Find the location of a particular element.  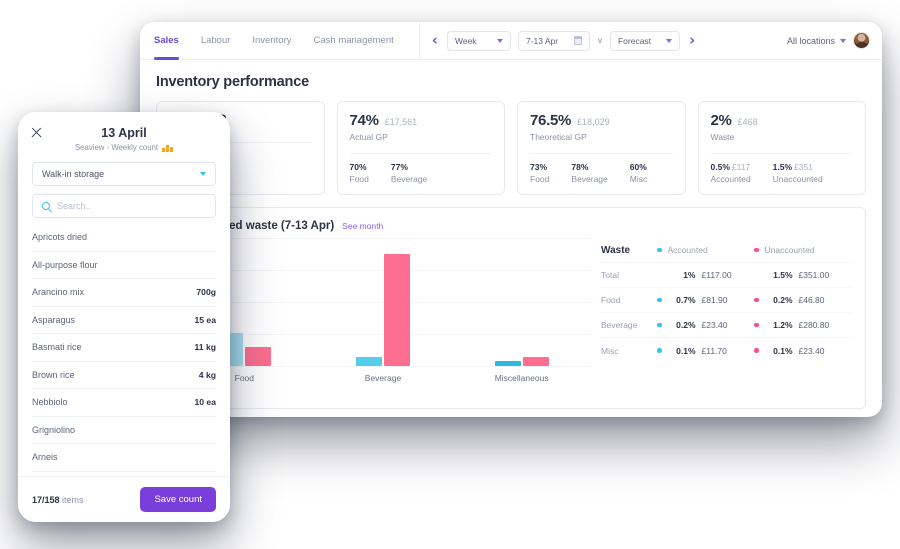

legend-dot-icon is located at coordinates (659, 250).